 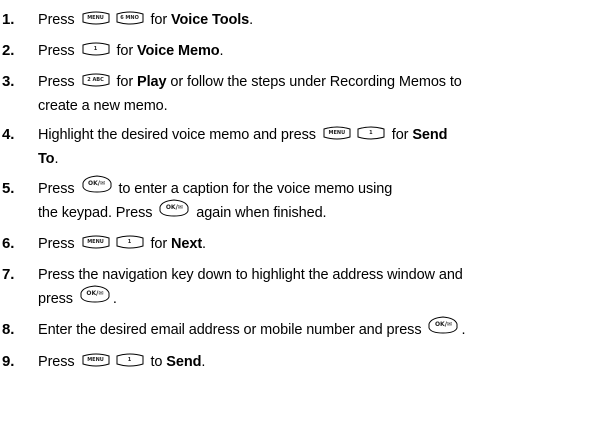 What do you see at coordinates (297, 362) in the screenshot?
I see `step-9: 9. Press MENU 1 to Send.` at bounding box center [297, 362].